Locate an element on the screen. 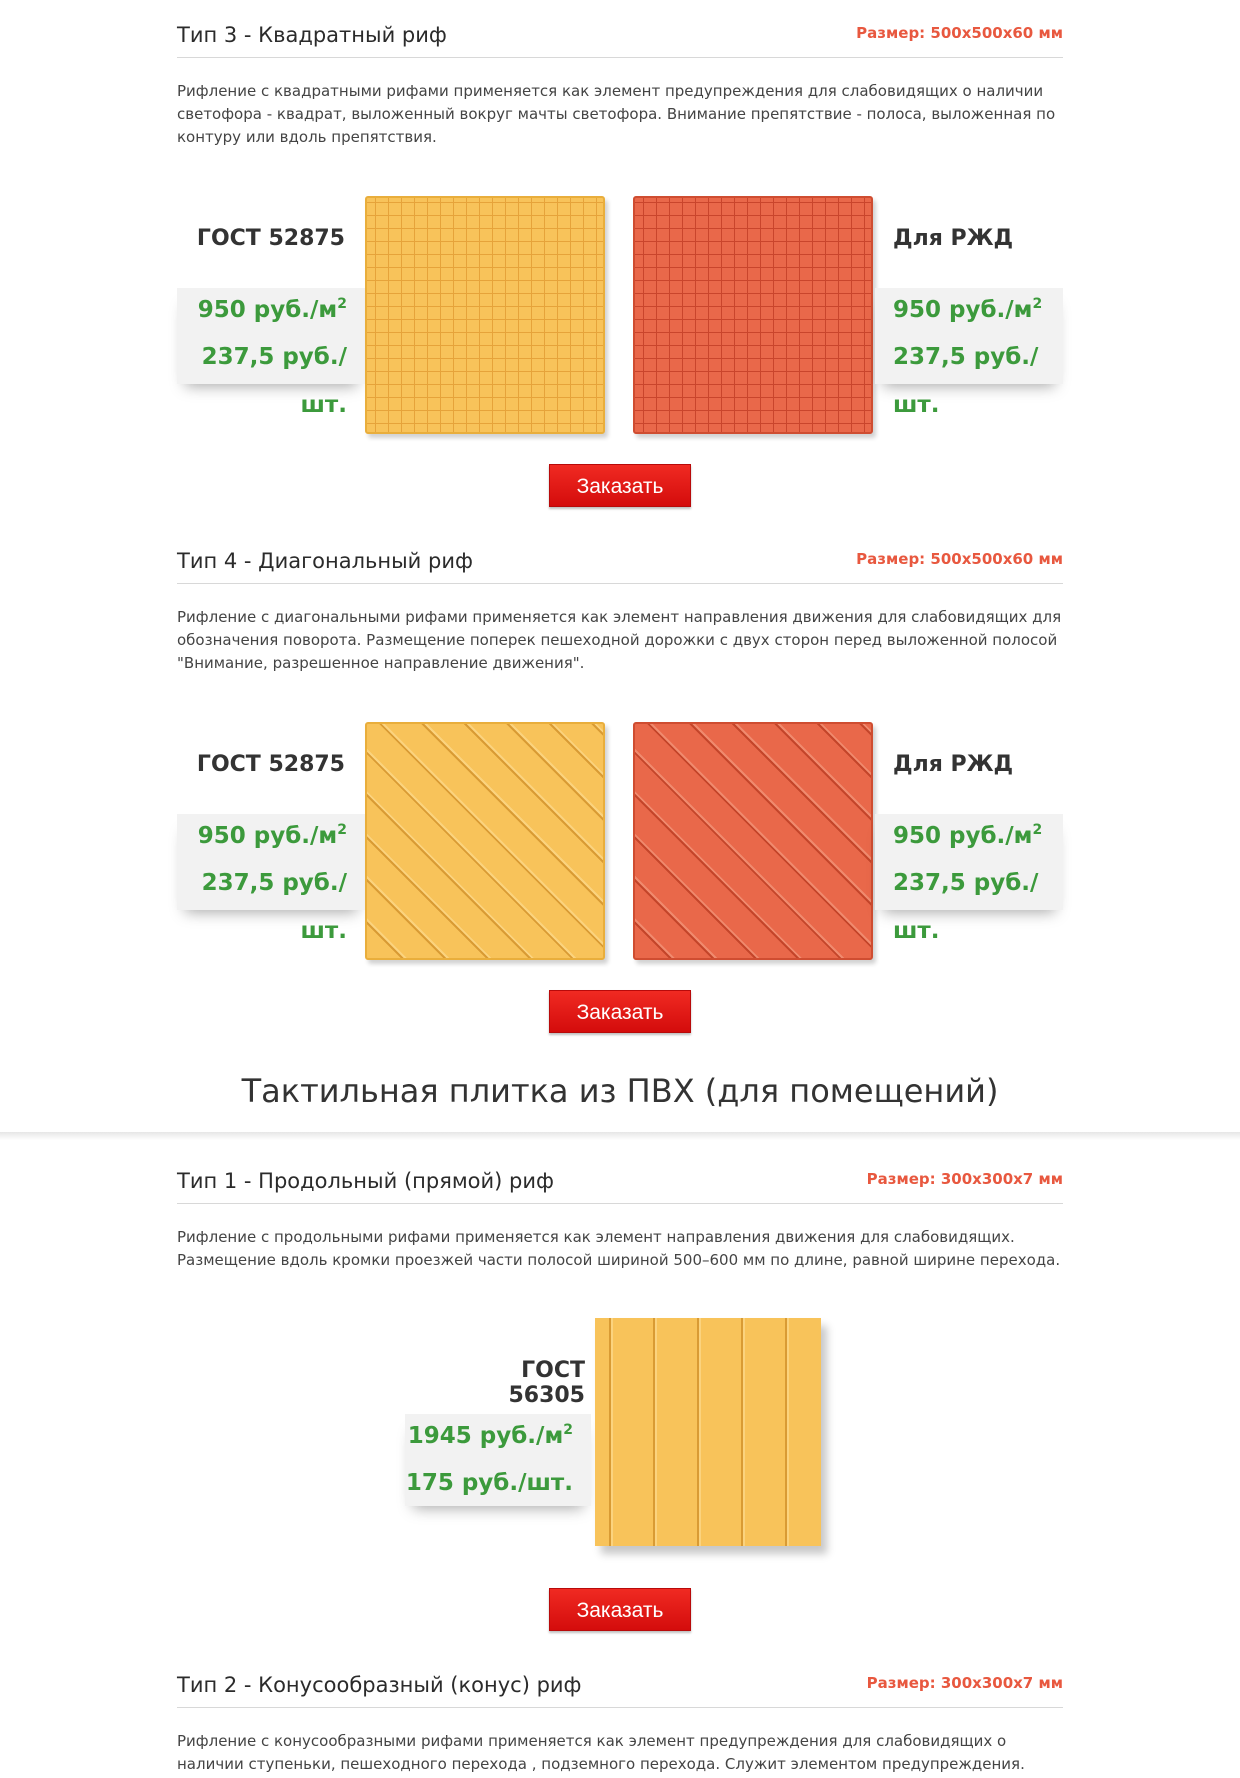 This screenshot has width=1240, height=1778. product-single: ГОСТ 56305 1945 руб./м2 175 руб./шт. is located at coordinates (620, 1438).